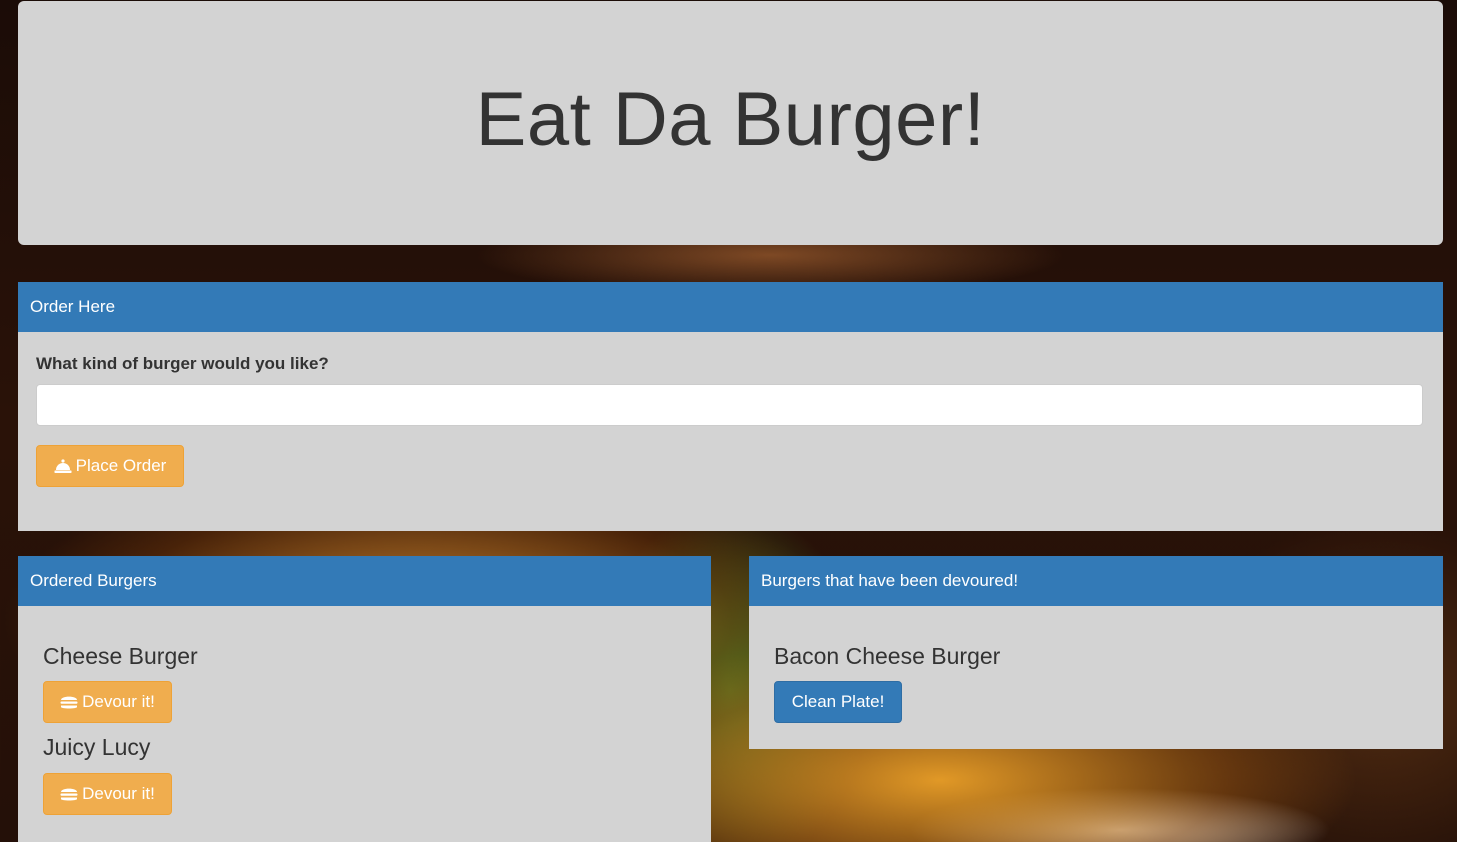  I want to click on devoured-burger-name: Bacon Cheese Burger, so click(887, 656).